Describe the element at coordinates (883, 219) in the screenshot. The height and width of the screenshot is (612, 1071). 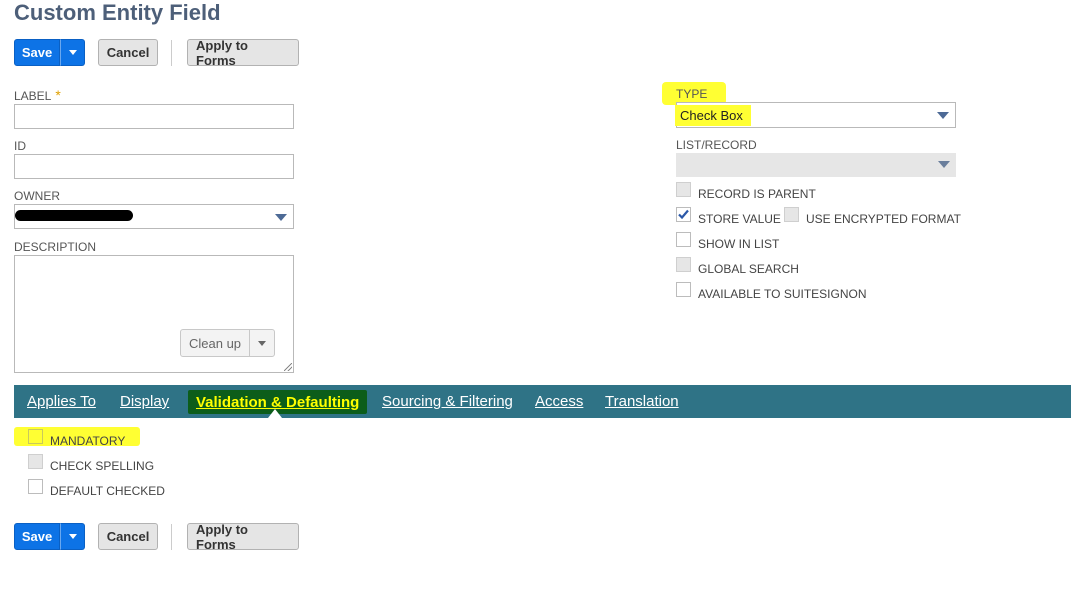
I see `use-encrypted-format-label: USE ENCRYPTED FORMAT` at that location.